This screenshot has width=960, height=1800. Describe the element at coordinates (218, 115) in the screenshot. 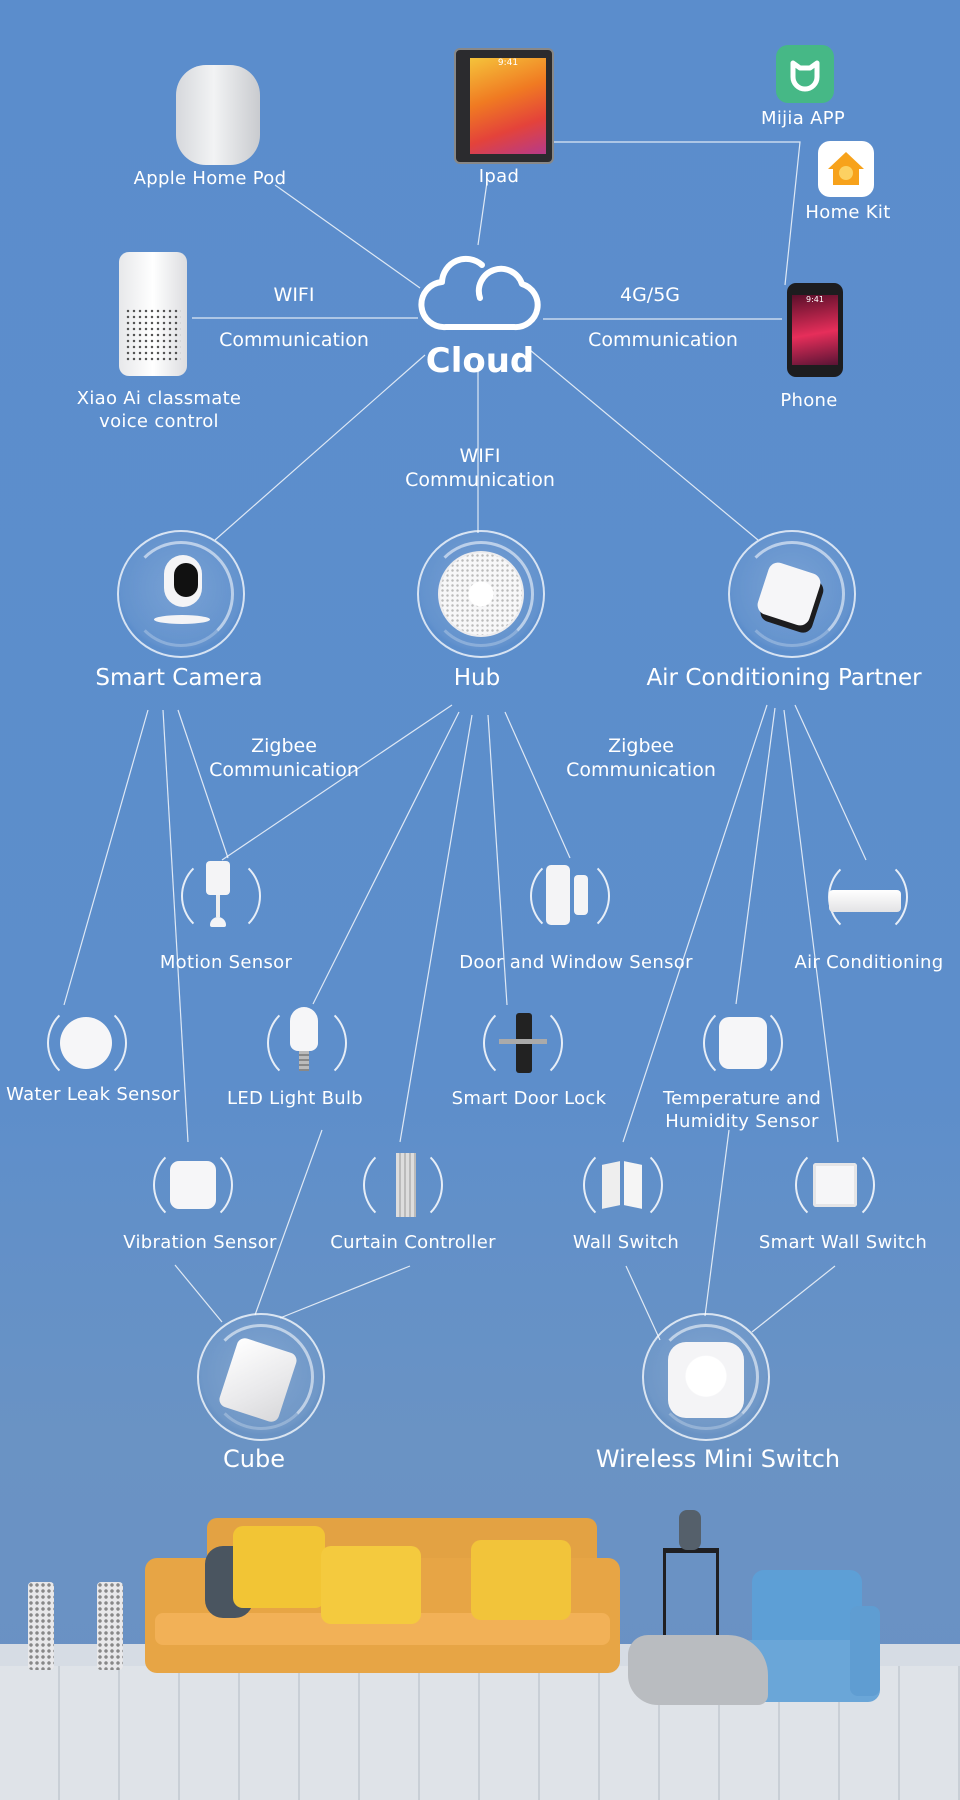

I see `homepod-device` at that location.